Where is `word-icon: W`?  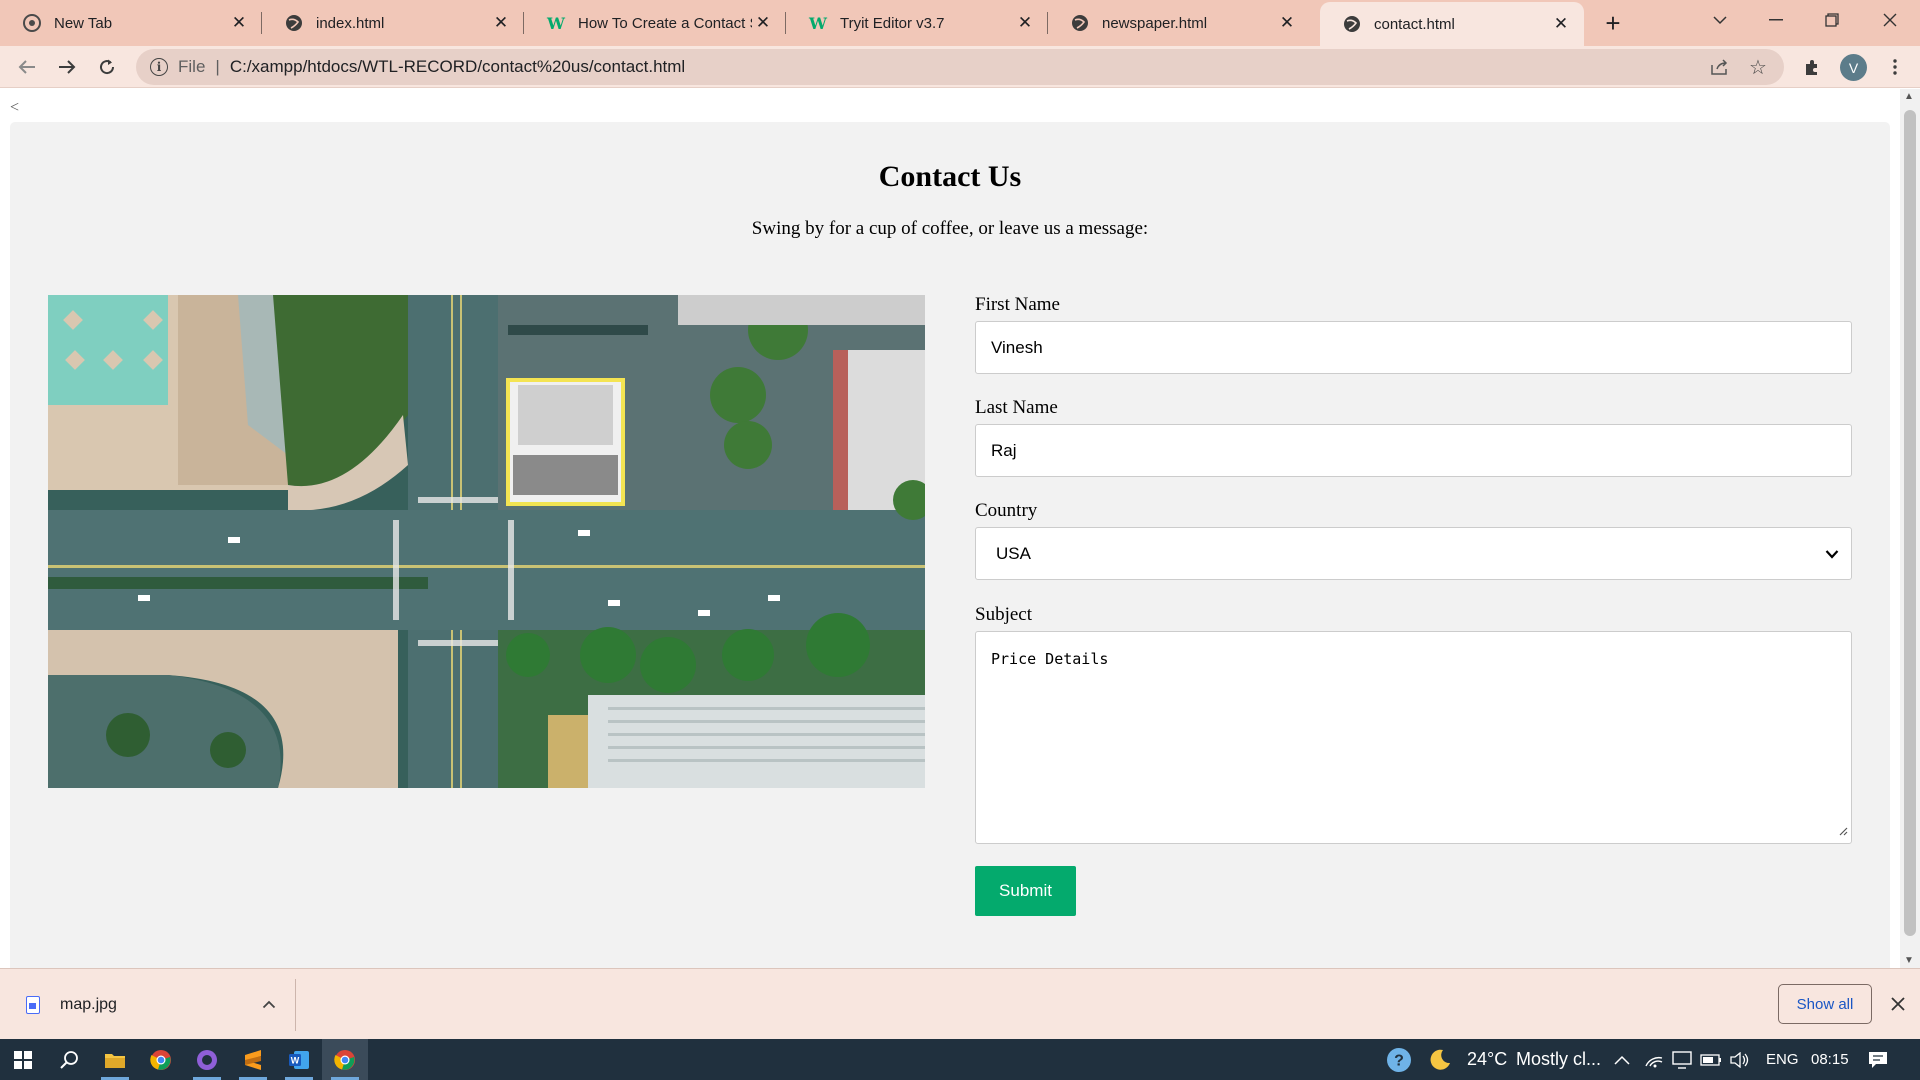 word-icon: W is located at coordinates (299, 1059).